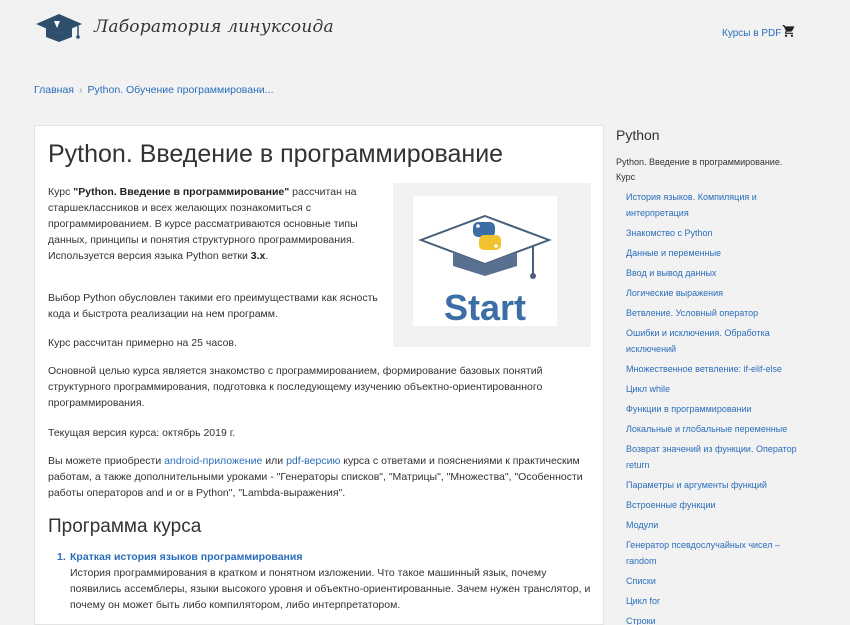  I want to click on android-app-link: android-приложение, so click(213, 461).